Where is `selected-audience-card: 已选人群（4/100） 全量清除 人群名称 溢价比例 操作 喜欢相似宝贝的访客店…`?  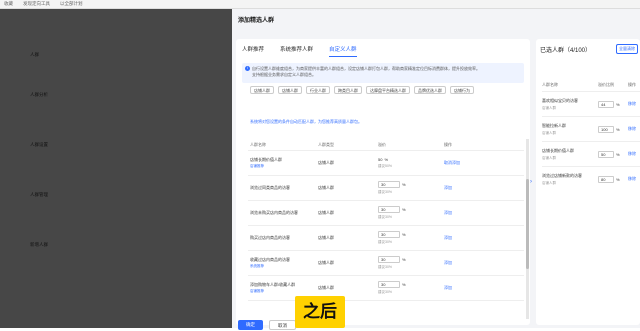
selected-audience-card: 已选人群（4/100） 全量清除 人群名称 溢价比例 操作 喜欢相似宝贝的访客店… is located at coordinates (588, 182).